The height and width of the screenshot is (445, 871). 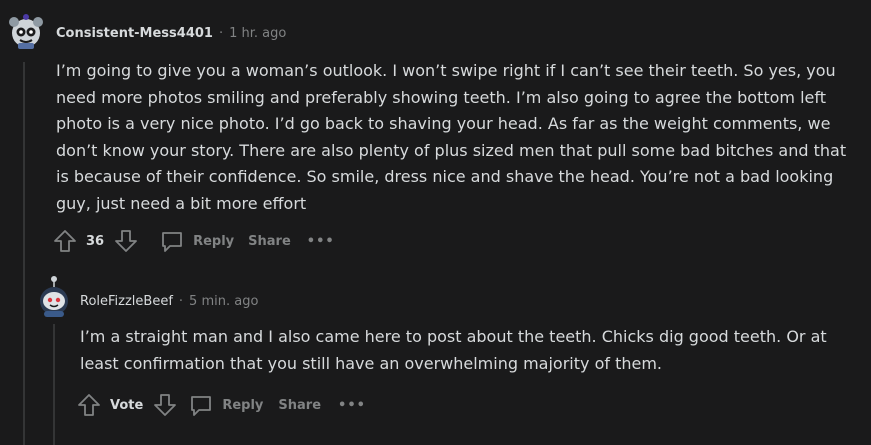 What do you see at coordinates (257, 33) in the screenshot?
I see `timestamp: 1 hr. ago` at bounding box center [257, 33].